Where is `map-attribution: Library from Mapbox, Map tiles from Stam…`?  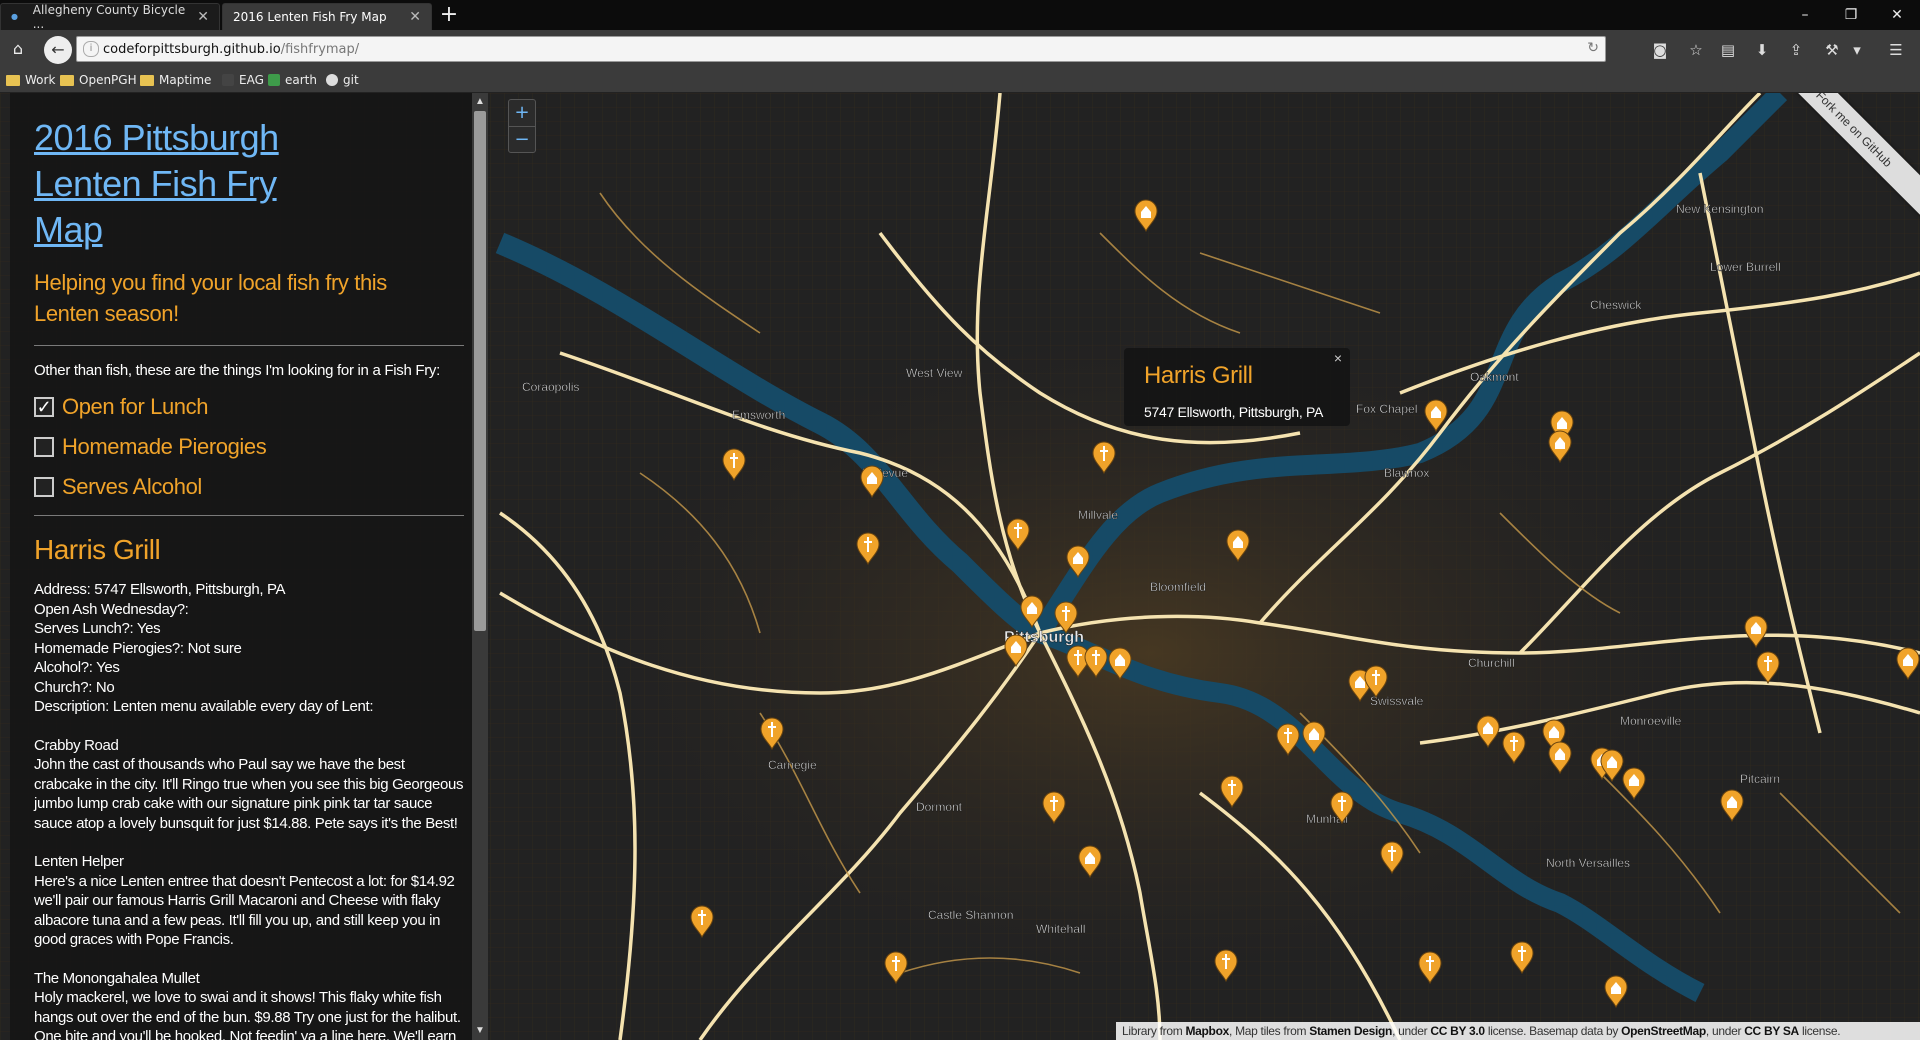
map-attribution: Library from Mapbox, Map tiles from Stam… is located at coordinates (1518, 1031).